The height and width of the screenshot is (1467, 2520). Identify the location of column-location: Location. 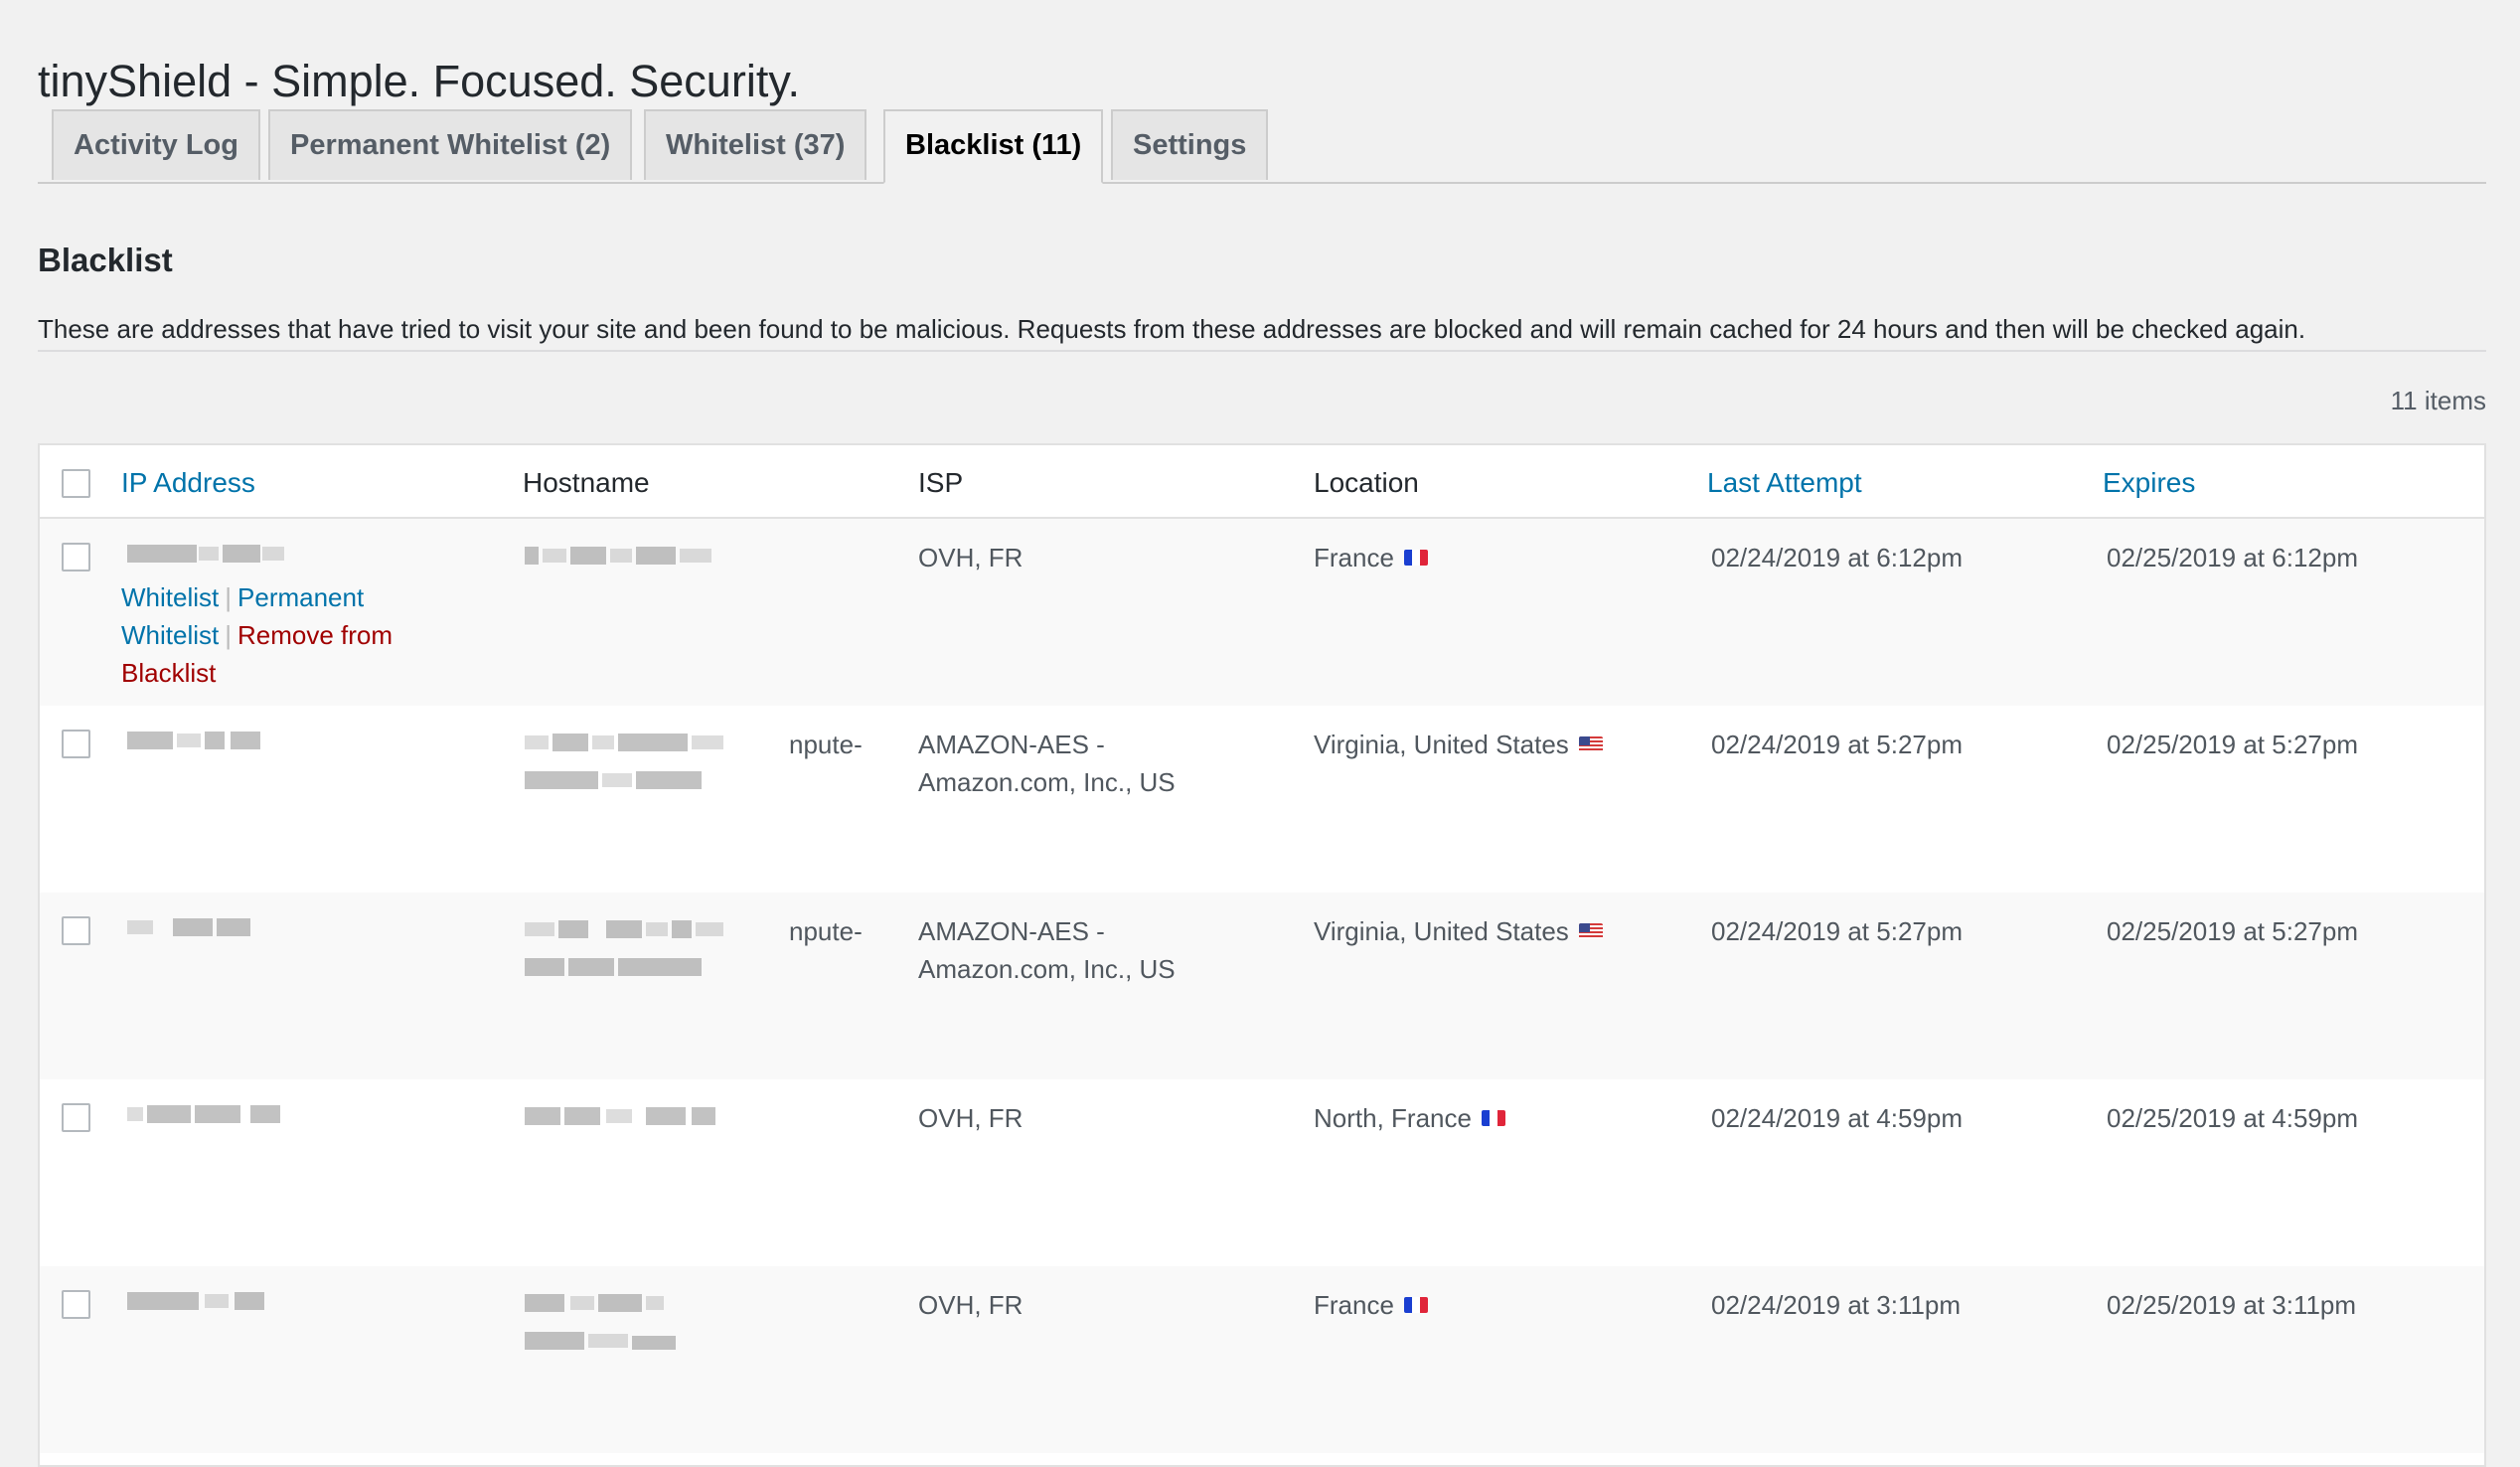
(1366, 482).